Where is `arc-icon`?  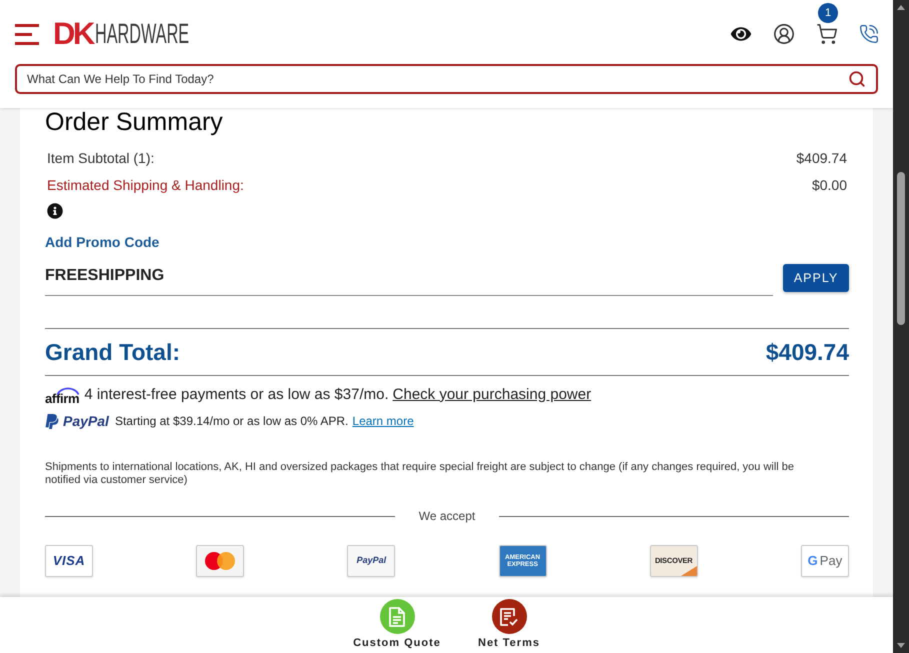
arc-icon is located at coordinates (68, 390).